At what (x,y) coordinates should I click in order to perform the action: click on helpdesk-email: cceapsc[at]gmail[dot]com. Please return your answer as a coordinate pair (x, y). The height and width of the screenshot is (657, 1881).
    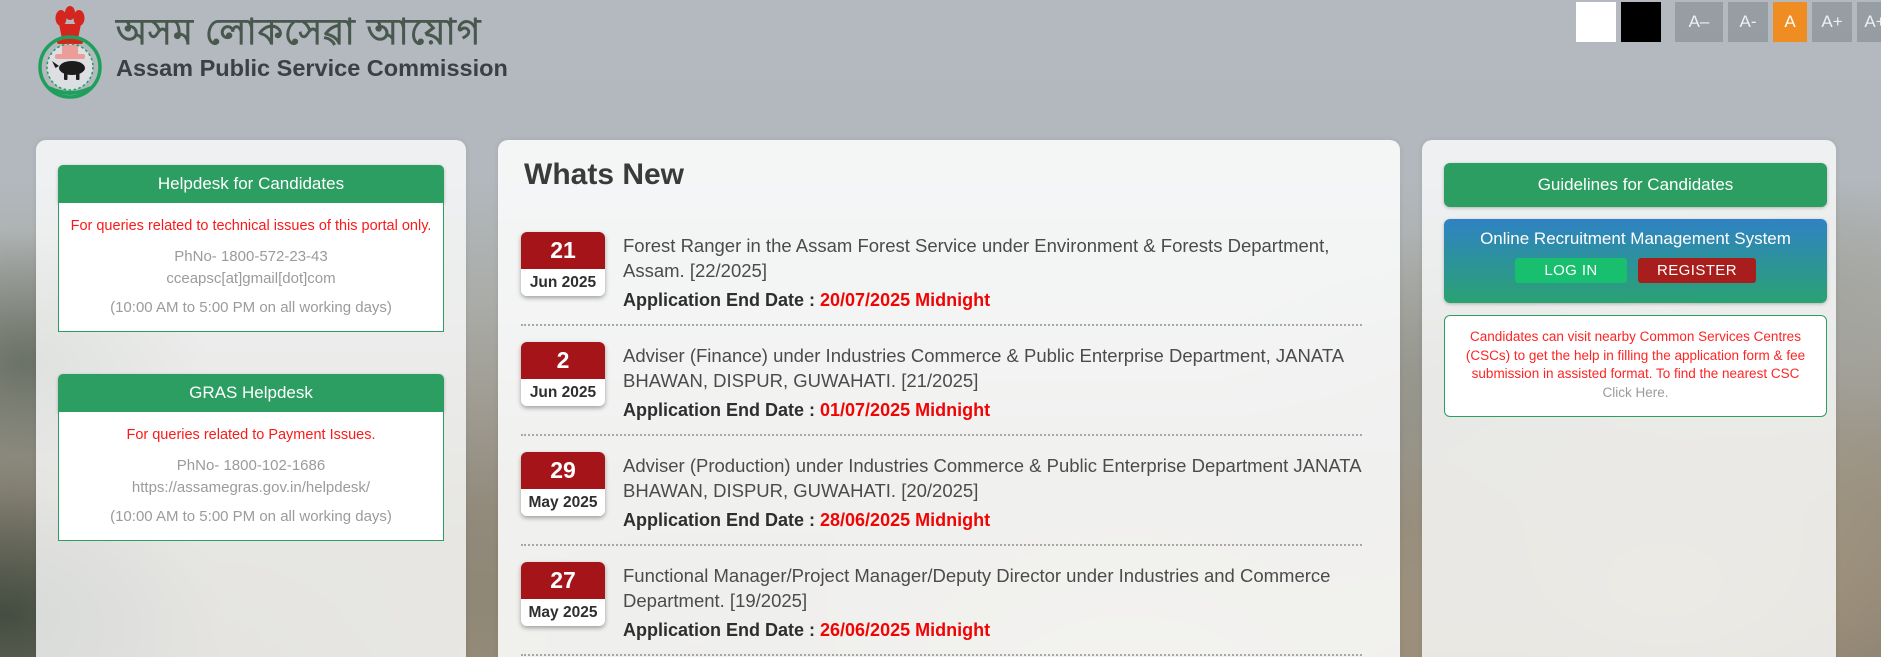
    Looking at the image, I should click on (251, 278).